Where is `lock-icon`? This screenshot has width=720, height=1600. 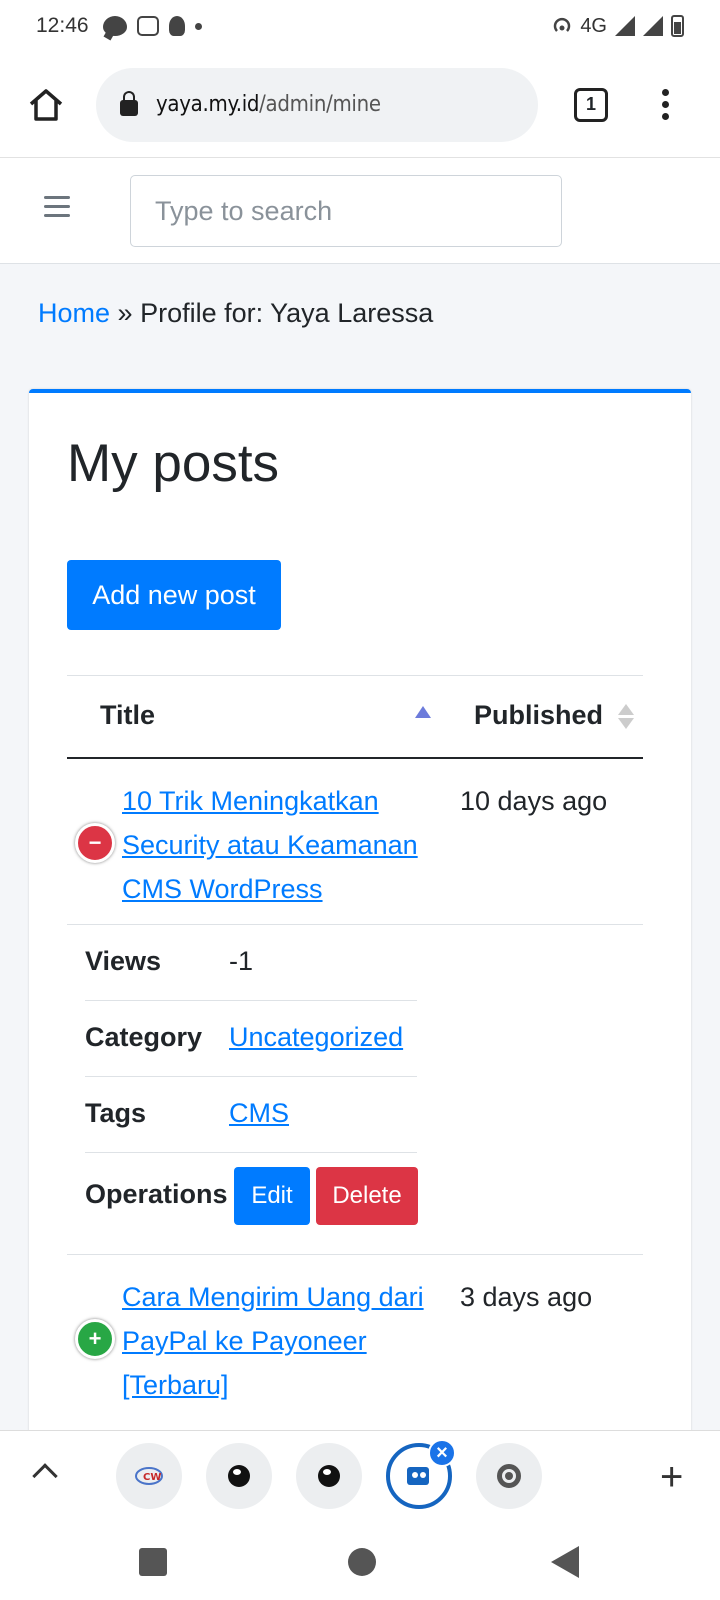 lock-icon is located at coordinates (129, 103).